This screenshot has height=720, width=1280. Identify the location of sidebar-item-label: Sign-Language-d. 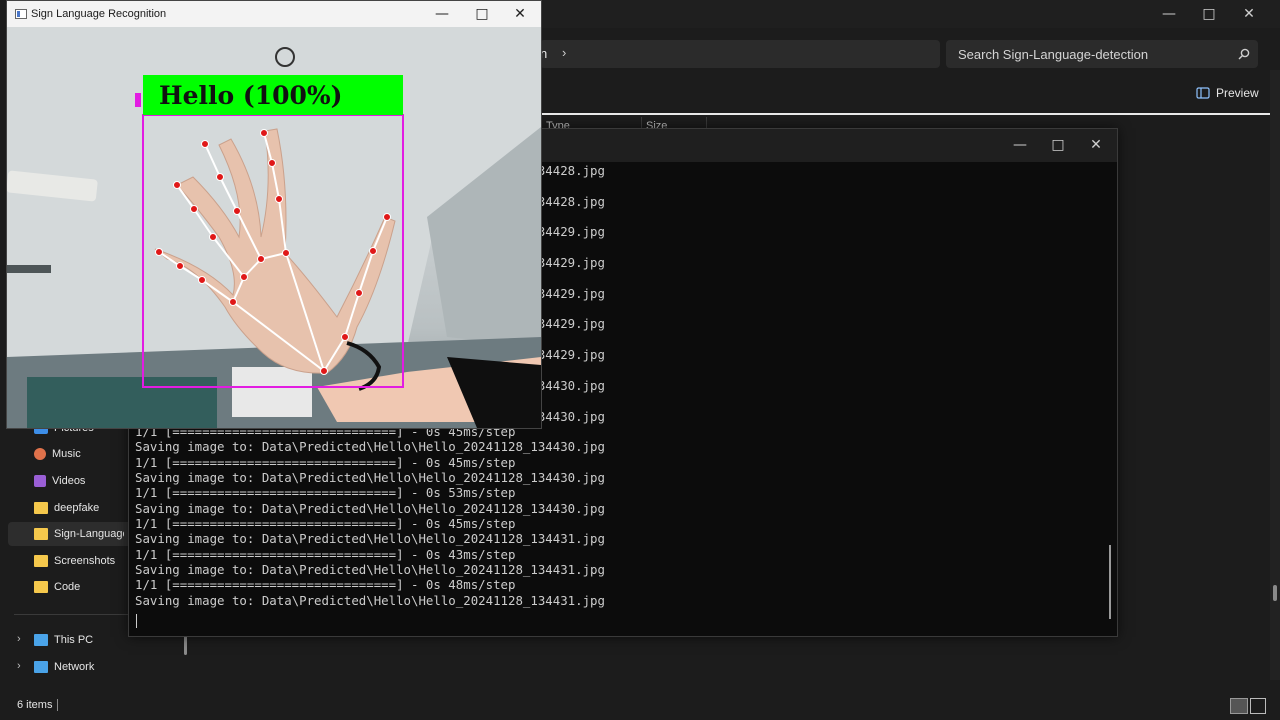
(89, 534).